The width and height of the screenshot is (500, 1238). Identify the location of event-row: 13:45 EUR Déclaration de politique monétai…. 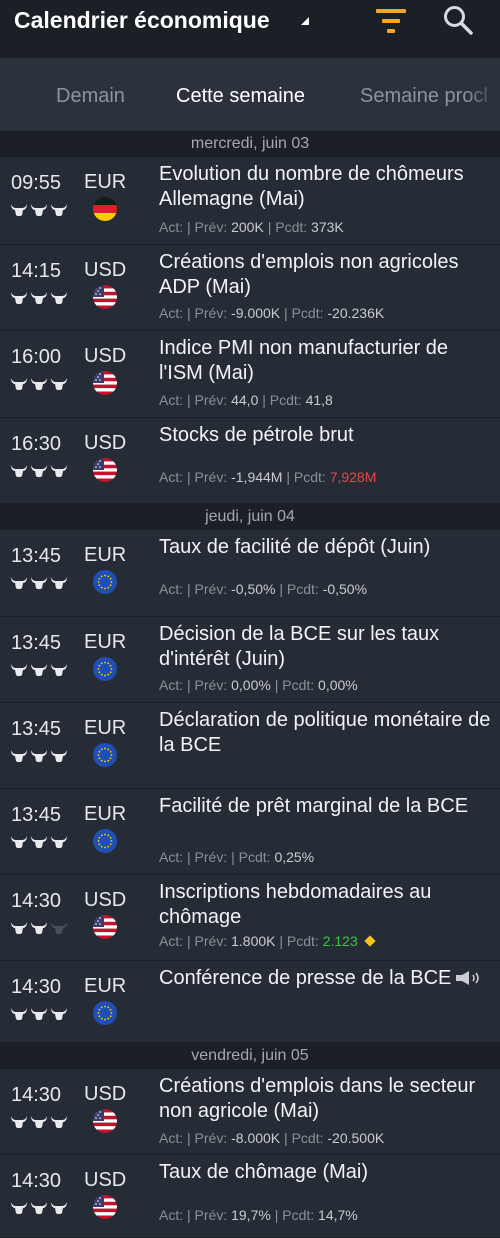
(250, 746).